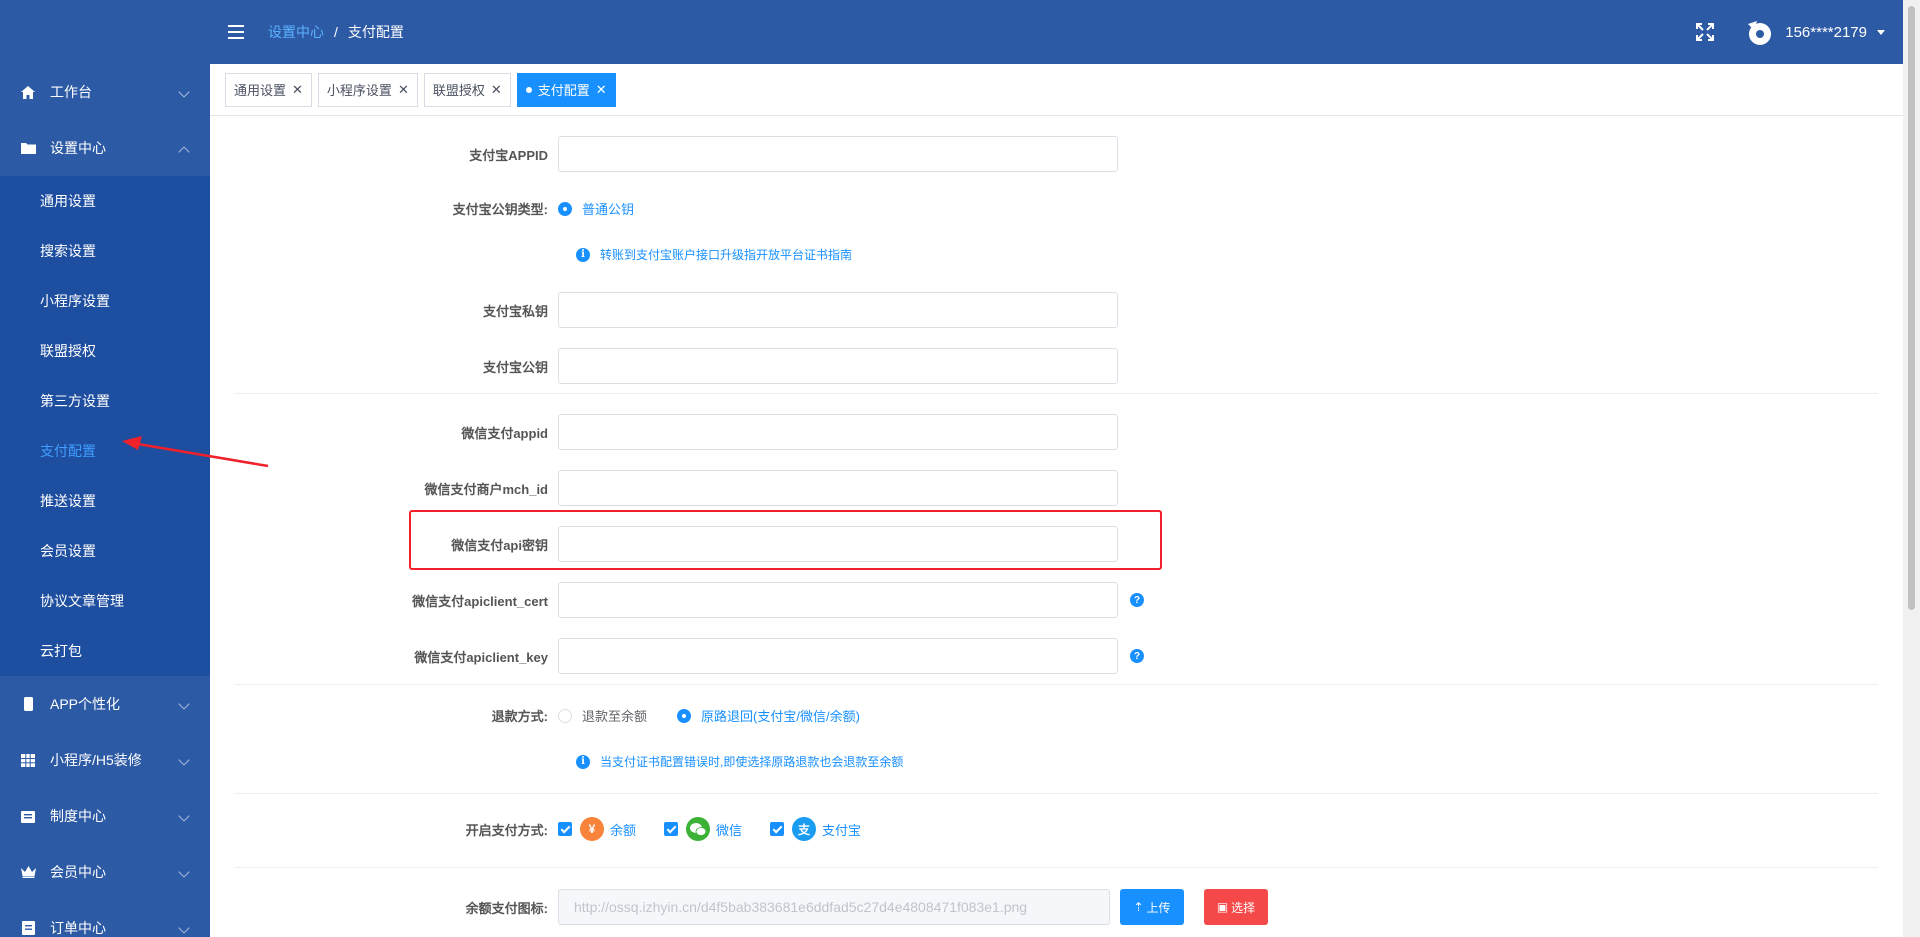 The image size is (1920, 937). I want to click on tab-alliance: 联盟授权 ✕, so click(467, 89).